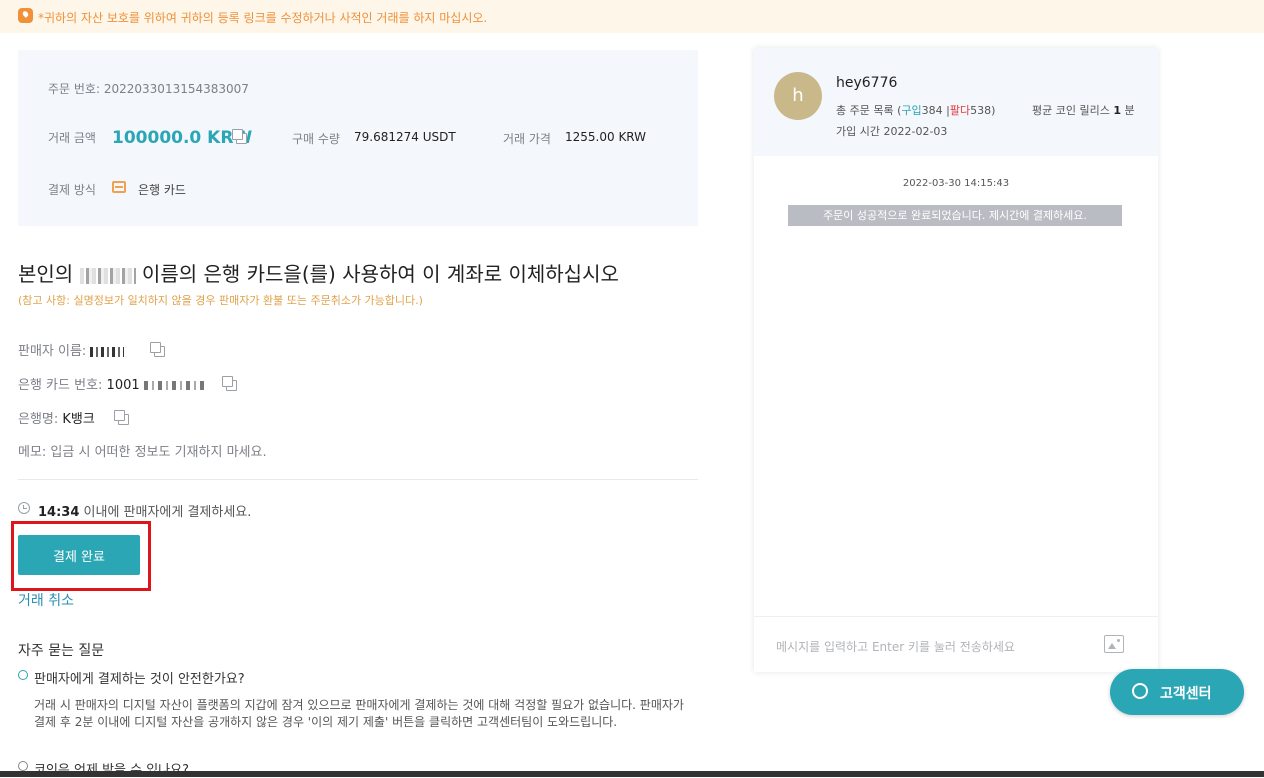  Describe the element at coordinates (23, 675) in the screenshot. I see `chevron-down-icon` at that location.